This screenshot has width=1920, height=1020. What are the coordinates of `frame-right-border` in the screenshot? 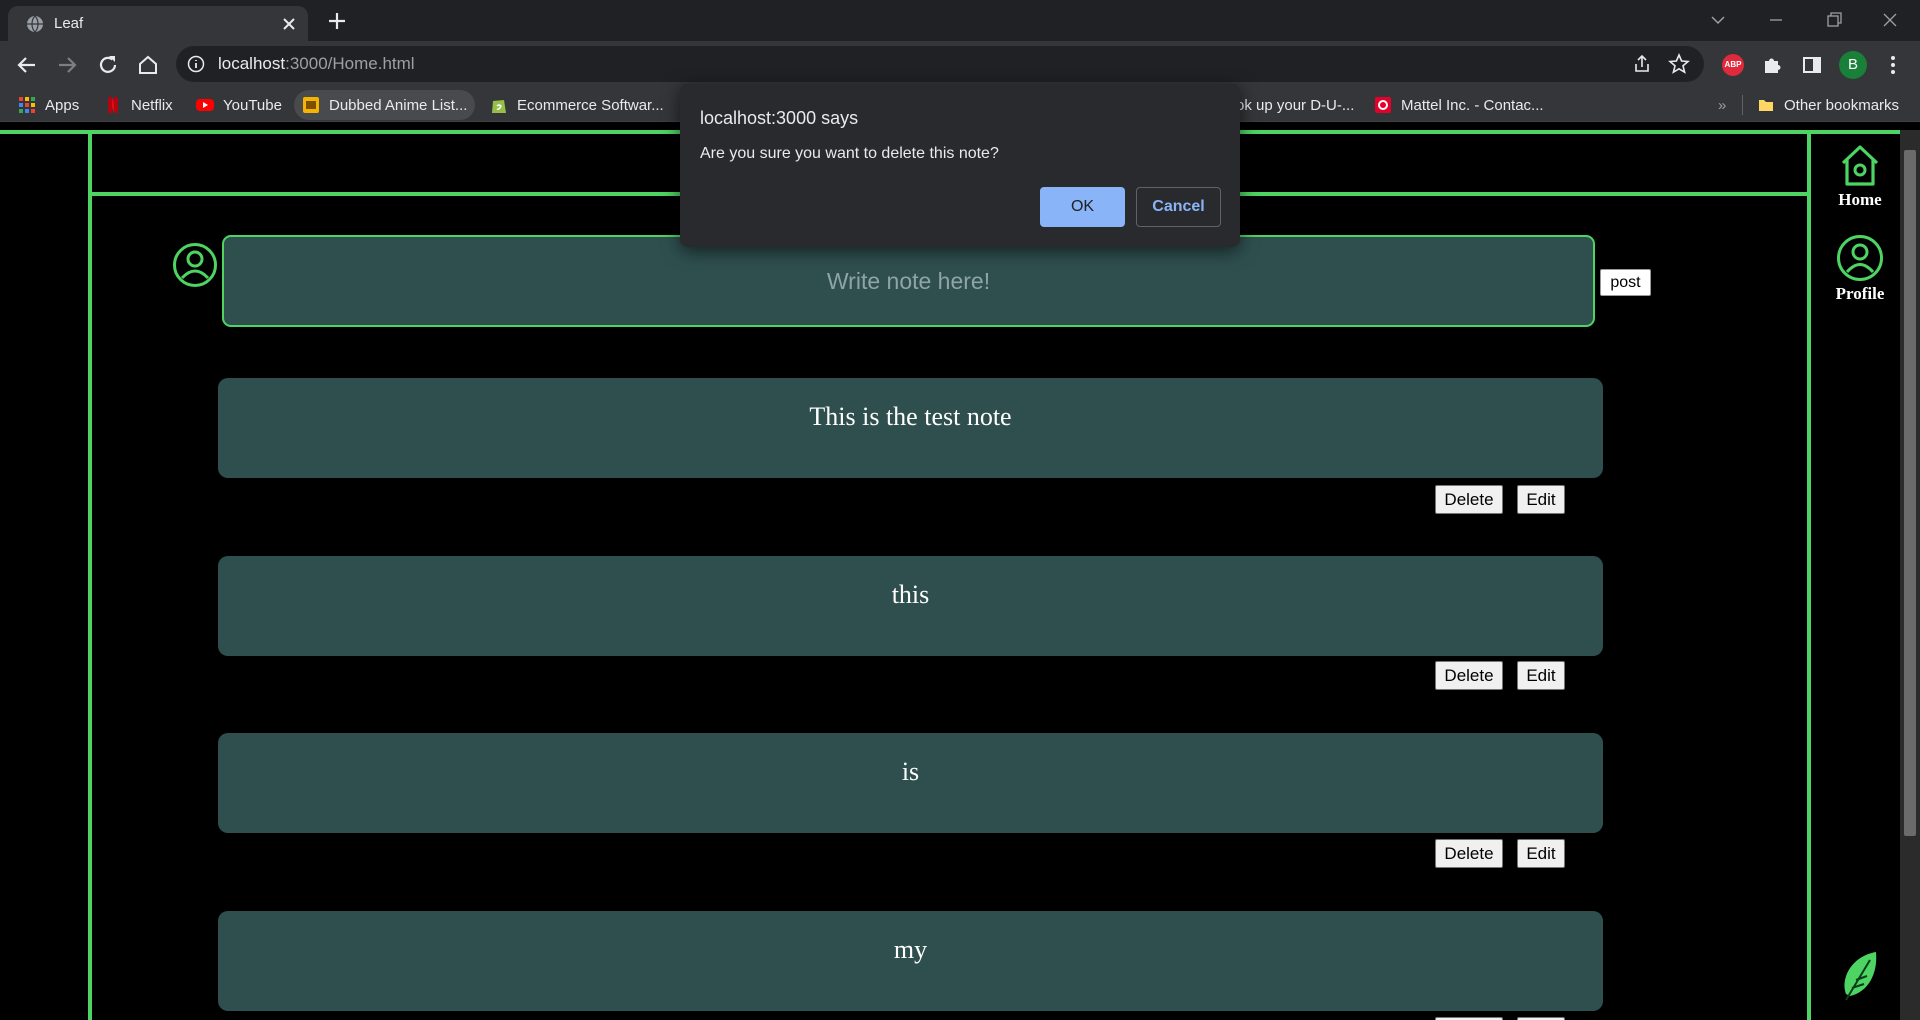 It's located at (1809, 575).